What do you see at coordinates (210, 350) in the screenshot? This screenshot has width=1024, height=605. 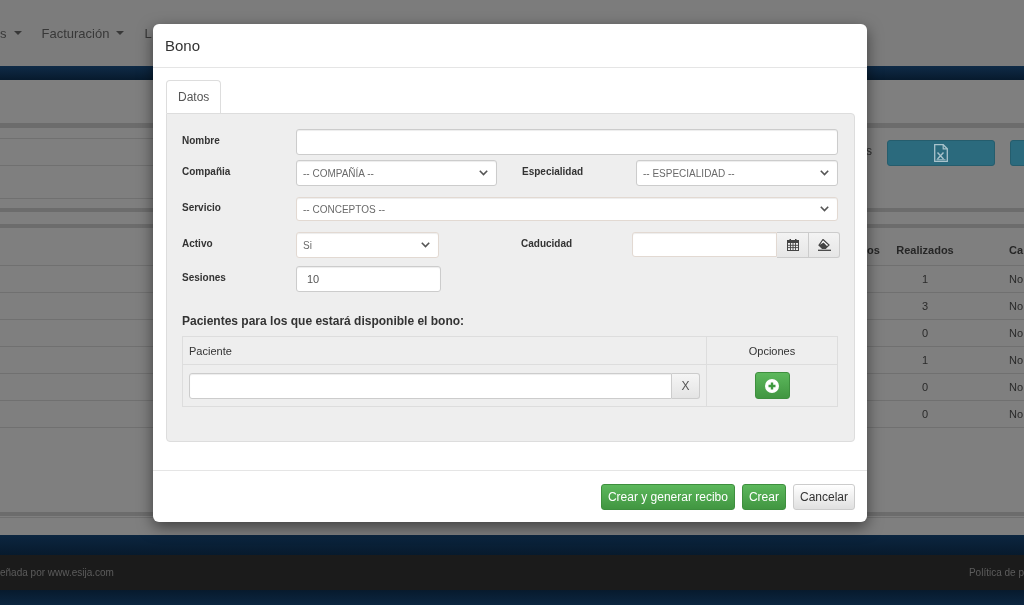 I see `column-header: Paciente` at bounding box center [210, 350].